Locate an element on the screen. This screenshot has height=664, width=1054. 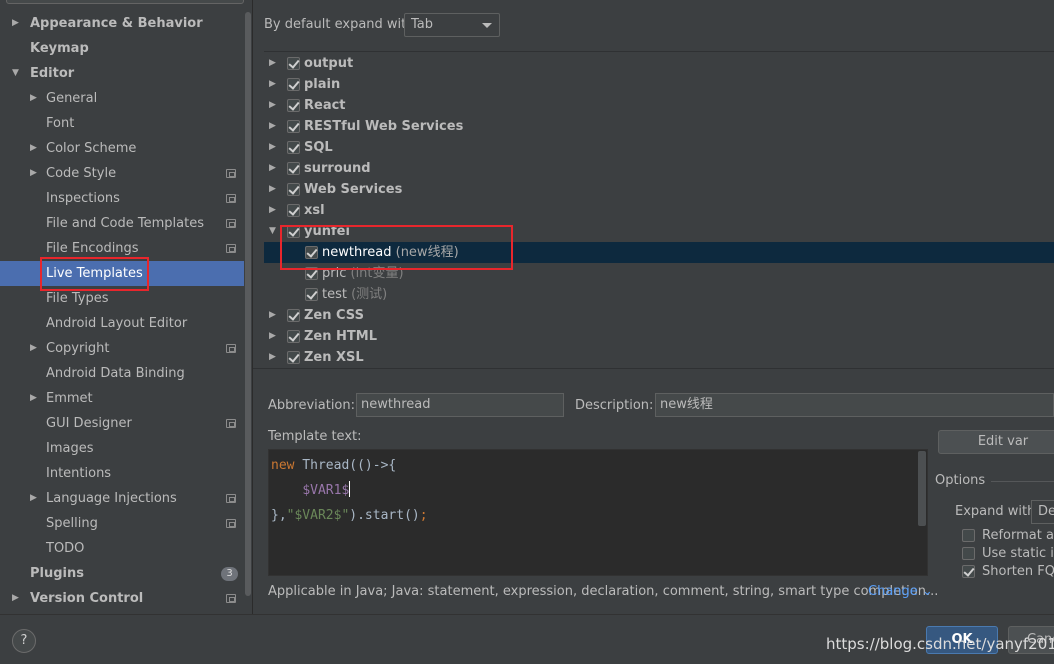
sidebar-item-file-types: File Types is located at coordinates (122, 298).